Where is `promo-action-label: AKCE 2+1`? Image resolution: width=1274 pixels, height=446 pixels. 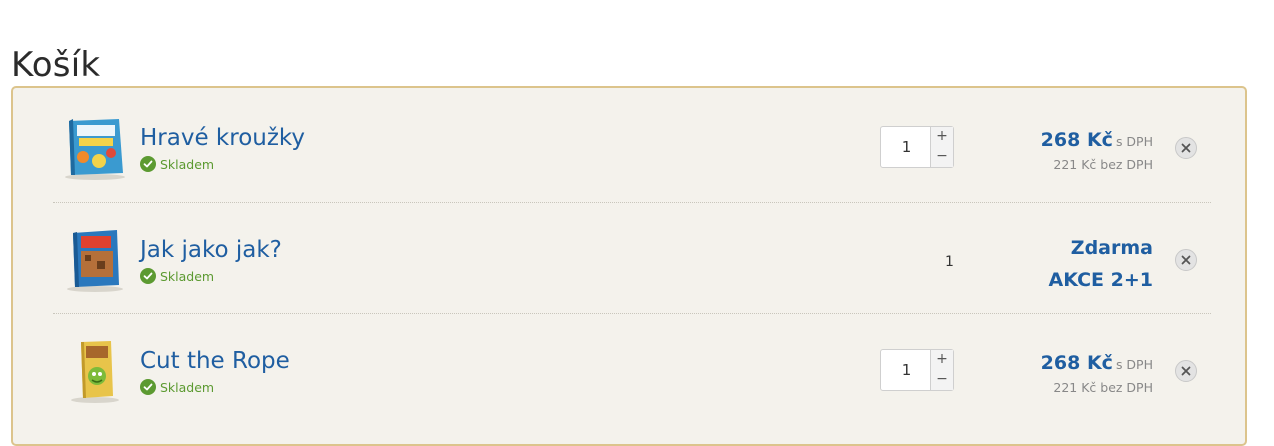
promo-action-label: AKCE 2+1 is located at coordinates (1100, 280).